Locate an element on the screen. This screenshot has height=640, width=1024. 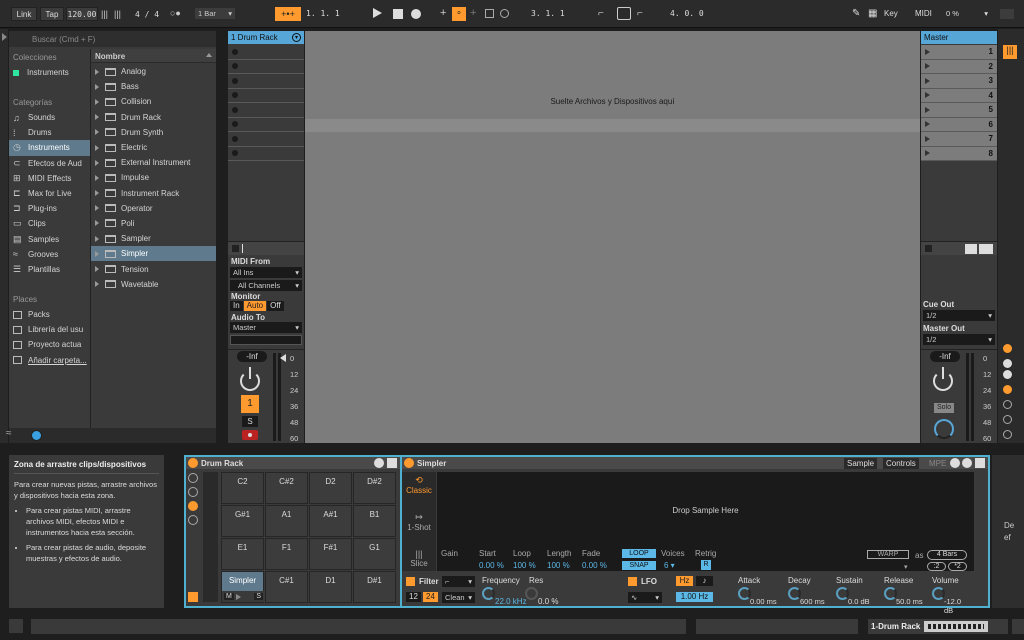
scene-slot: 1 is located at coordinates (959, 52).